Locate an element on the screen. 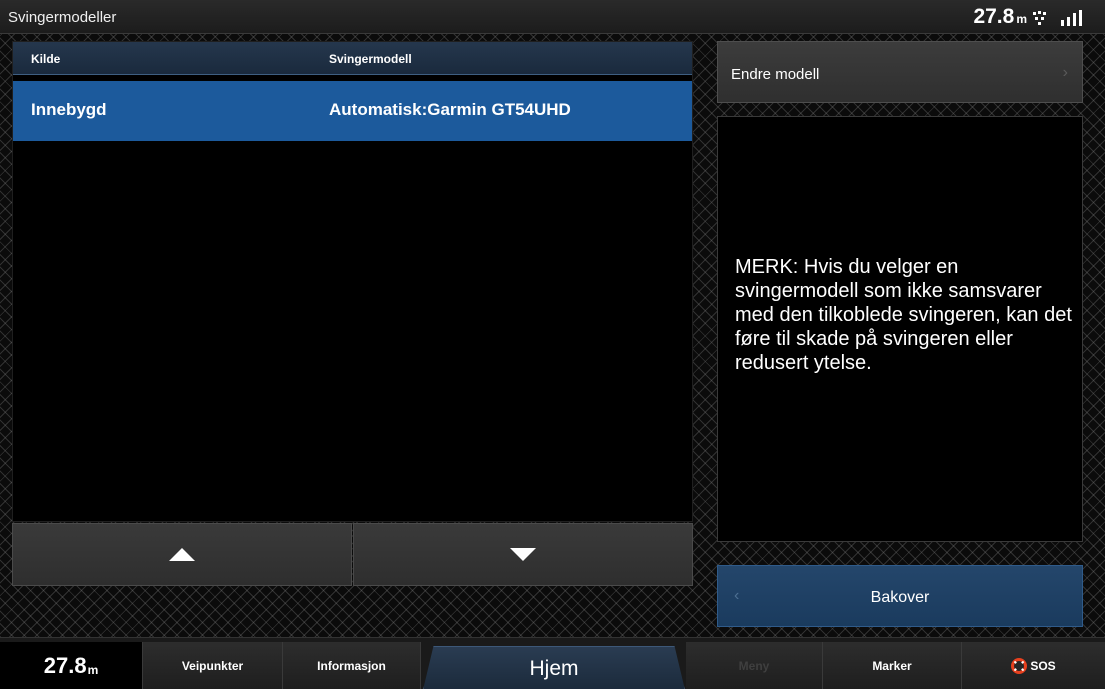  column-header-source: Kilde is located at coordinates (46, 59).